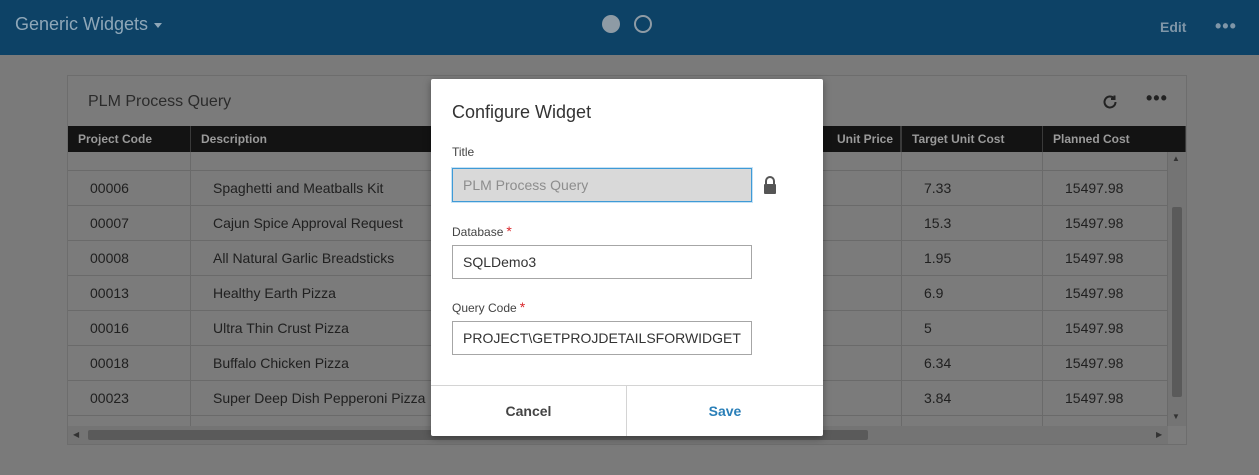 The height and width of the screenshot is (475, 1259). Describe the element at coordinates (522, 112) in the screenshot. I see `dialog-title: Configure Widget` at that location.